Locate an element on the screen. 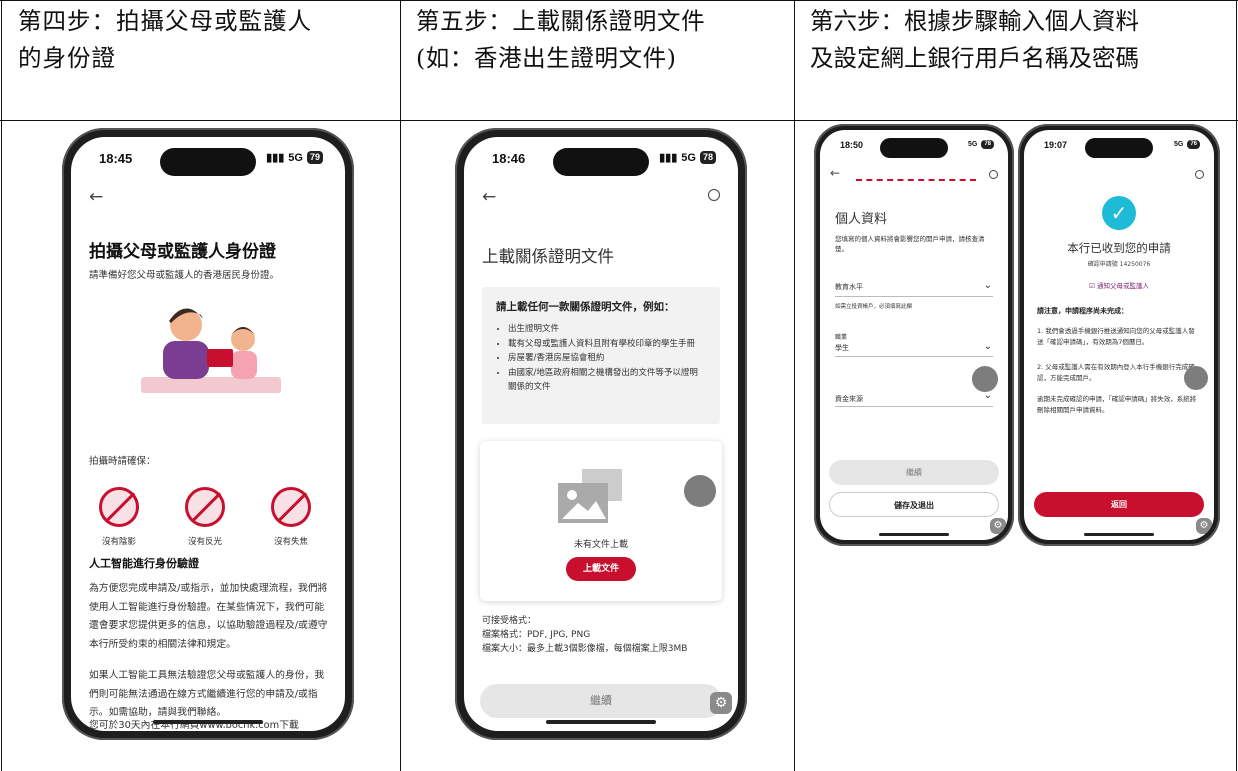 The height and width of the screenshot is (771, 1238). notice-point-2: 2. 父母或監護人需在有效期內登入本行手機銀行完成確認，方能完成開戶。 is located at coordinates (1116, 372).